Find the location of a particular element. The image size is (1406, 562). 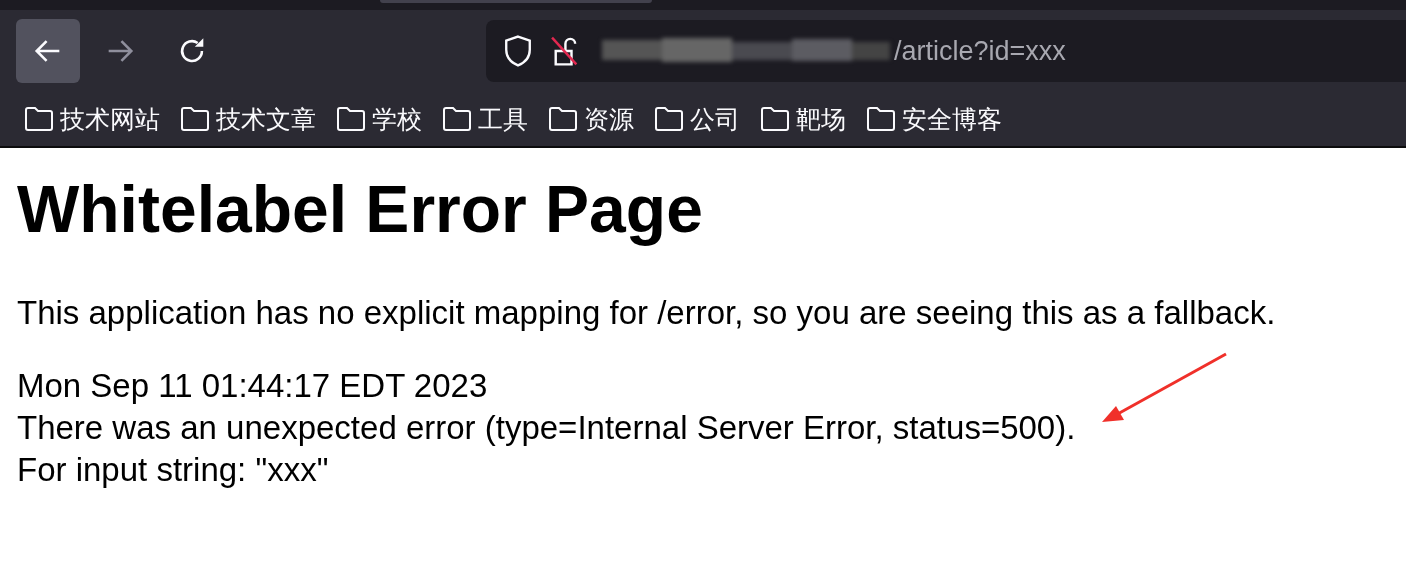

error-detail: For input string: "xxx" is located at coordinates (173, 469).